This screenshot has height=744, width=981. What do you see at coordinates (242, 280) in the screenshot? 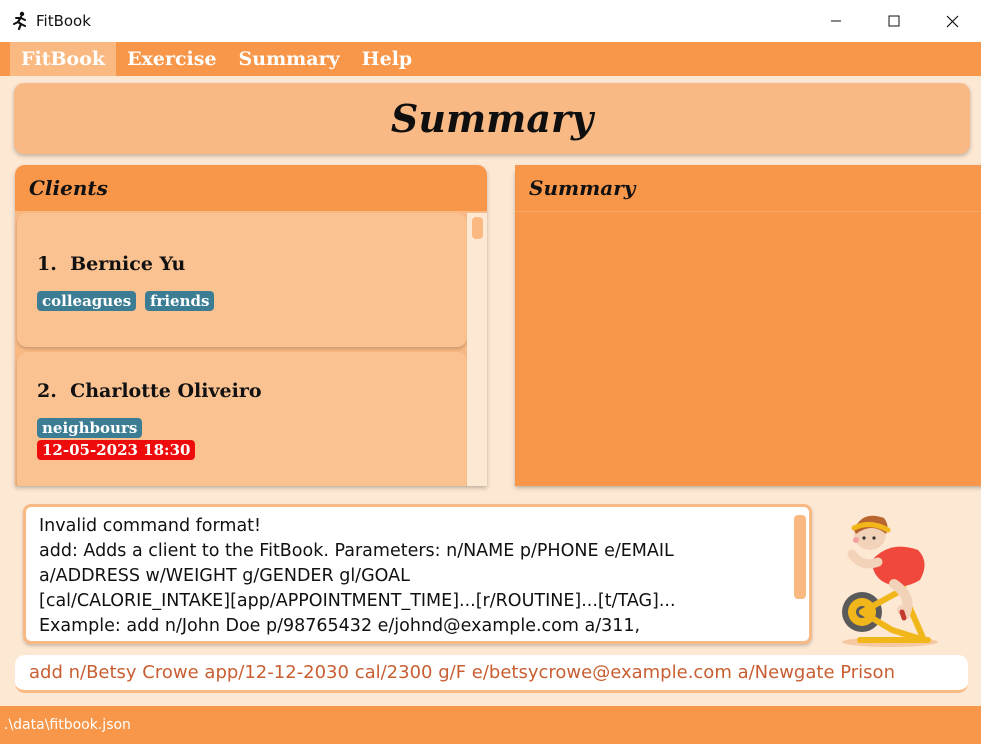
I see `client-card: 1. Bernice Yu colleagues friends` at bounding box center [242, 280].